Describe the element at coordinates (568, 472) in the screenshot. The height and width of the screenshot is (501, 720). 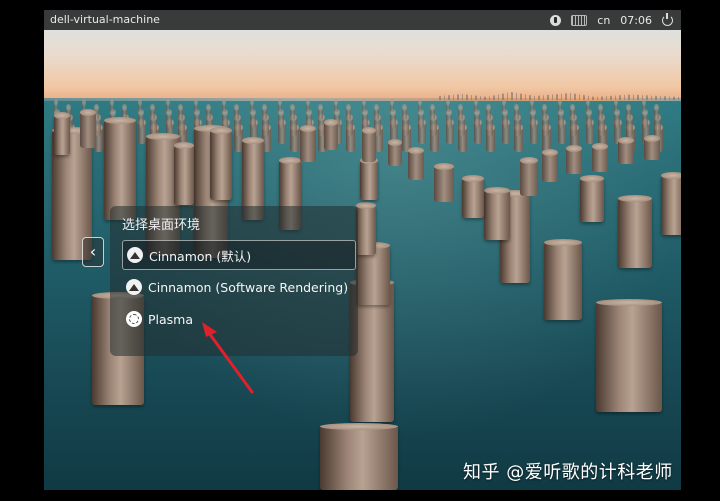
I see `watermark: 知乎 @爱听歌的计科老师` at that location.